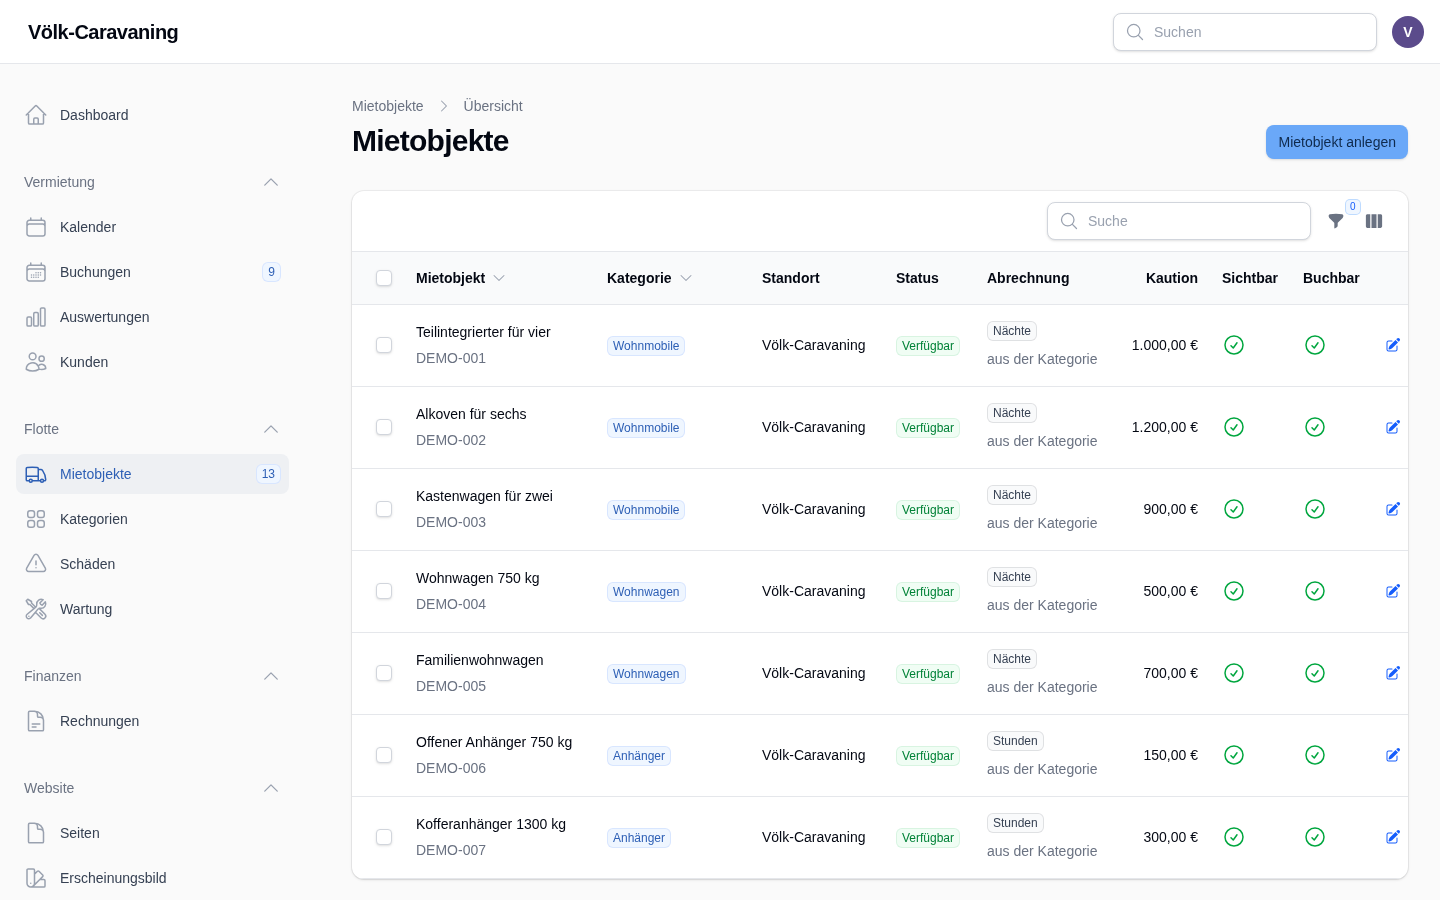 The height and width of the screenshot is (900, 1440). What do you see at coordinates (36, 878) in the screenshot?
I see `swatch-icon` at bounding box center [36, 878].